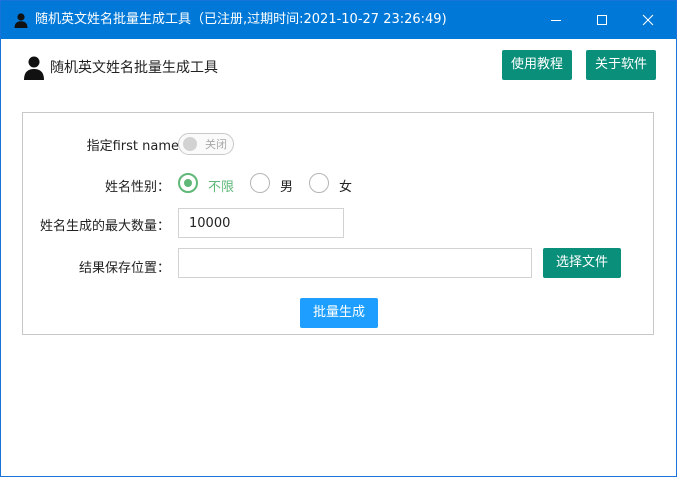 The height and width of the screenshot is (477, 677). Describe the element at coordinates (139, 146) in the screenshot. I see `first-name-label: 指定first name：` at that location.